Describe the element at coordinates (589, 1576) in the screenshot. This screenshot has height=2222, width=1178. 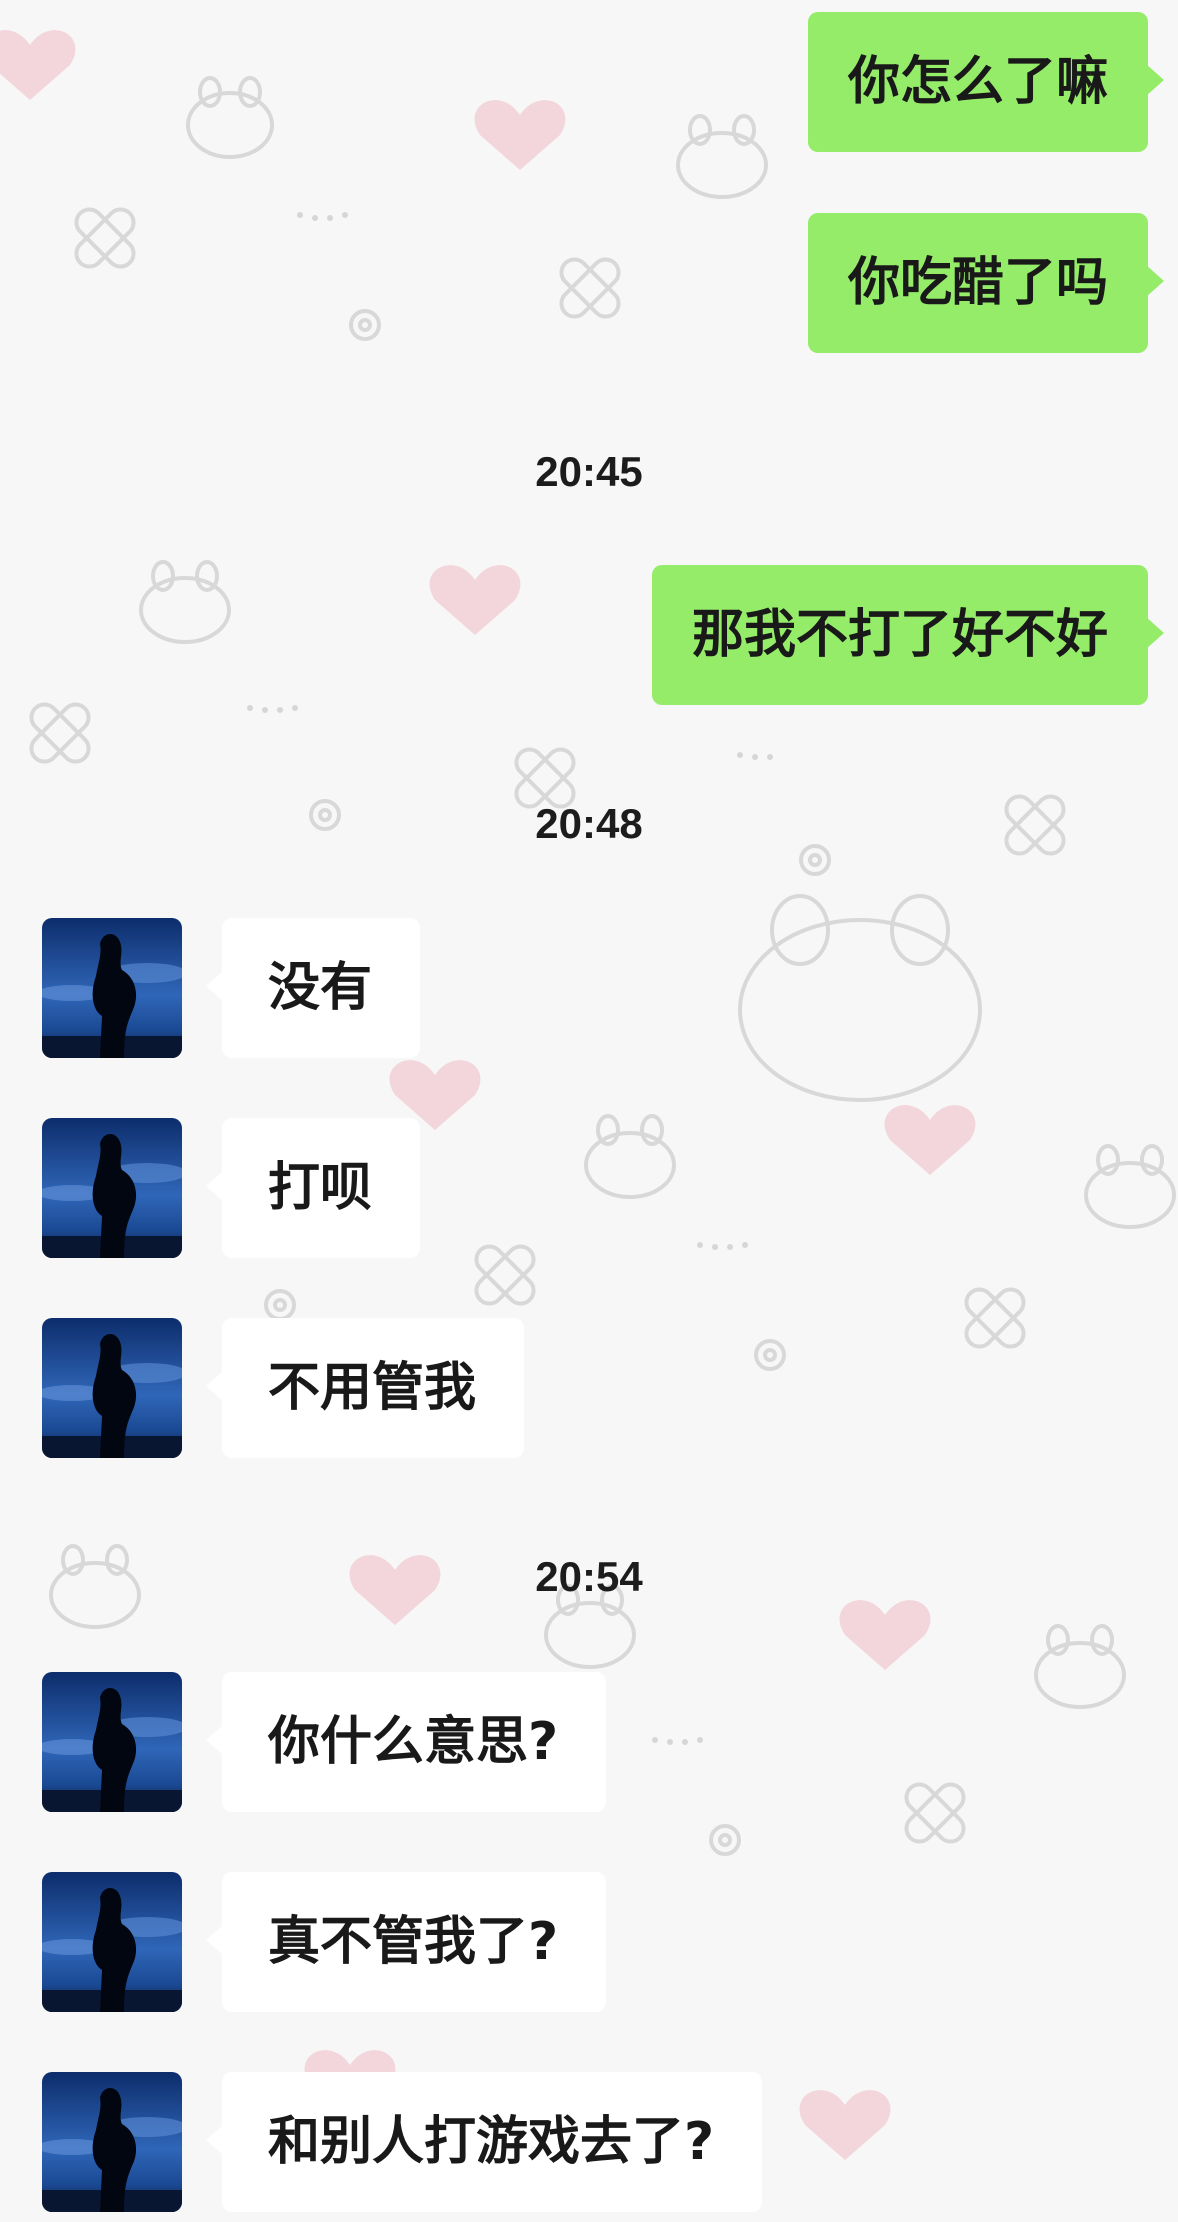
I see `message-timestamp: 20:54` at that location.